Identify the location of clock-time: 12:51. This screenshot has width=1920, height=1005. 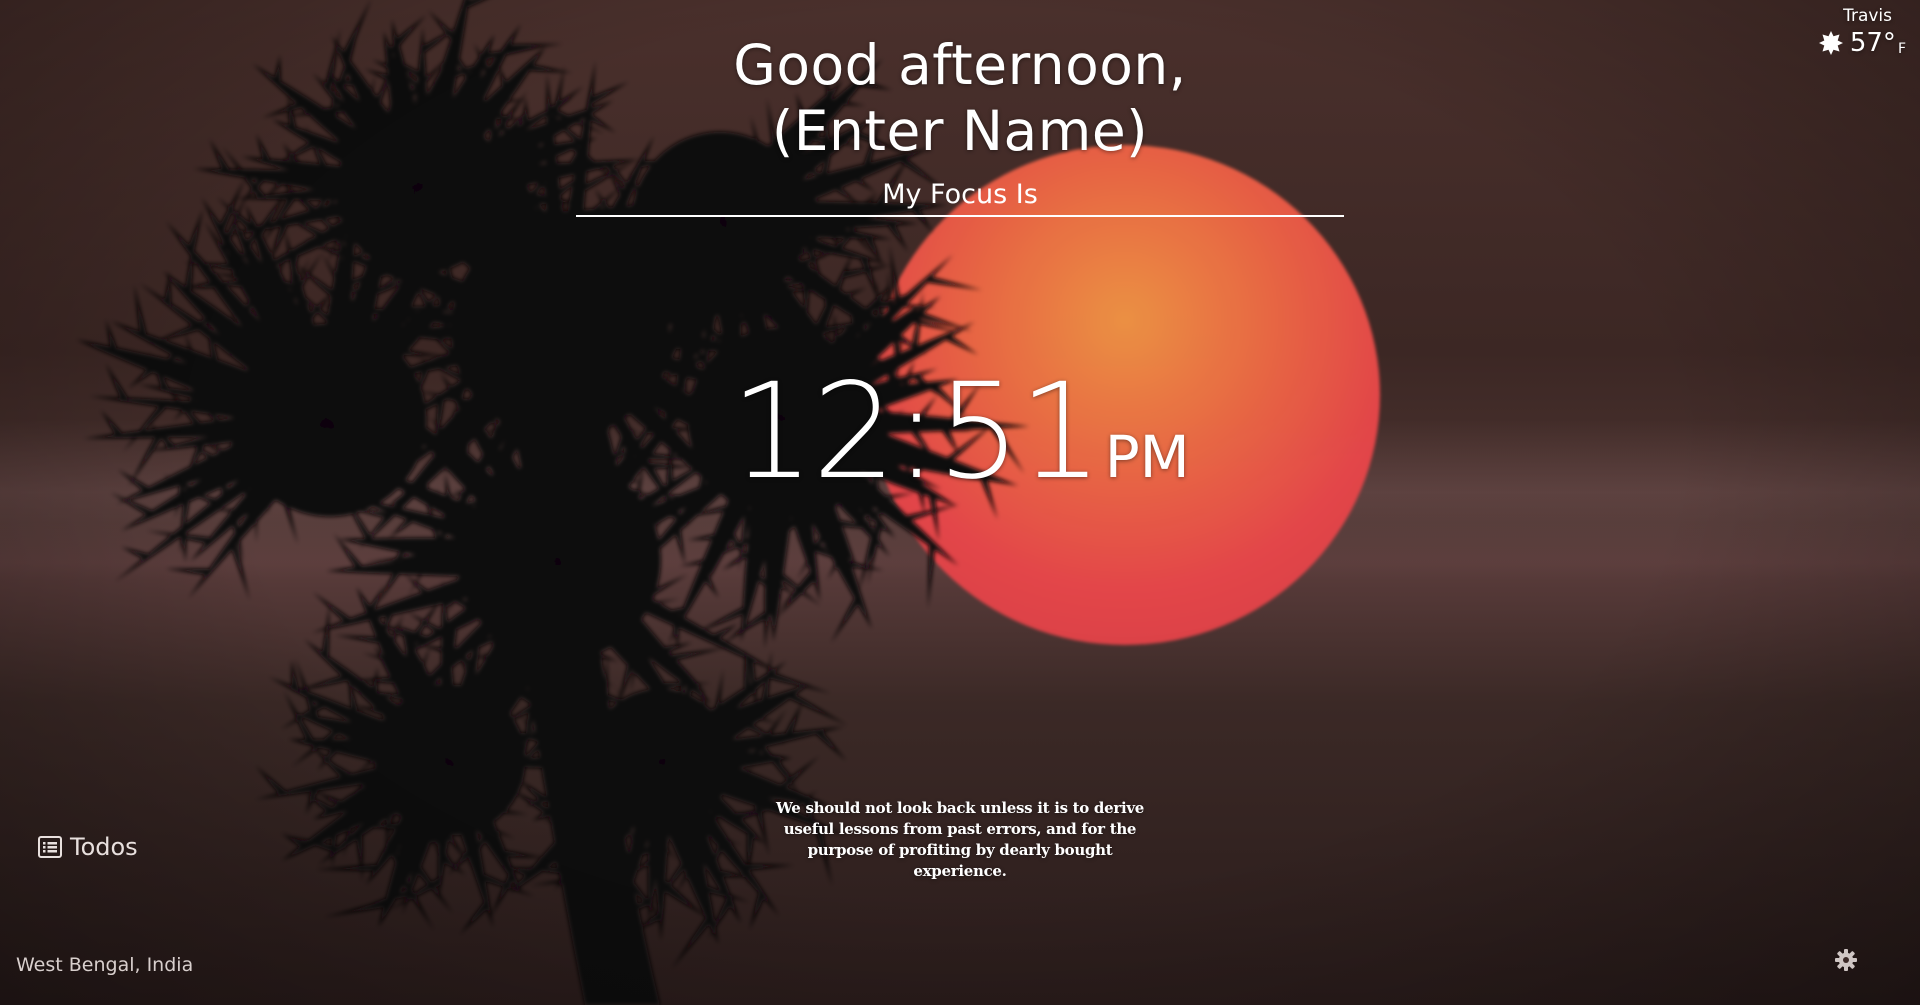
(916, 432).